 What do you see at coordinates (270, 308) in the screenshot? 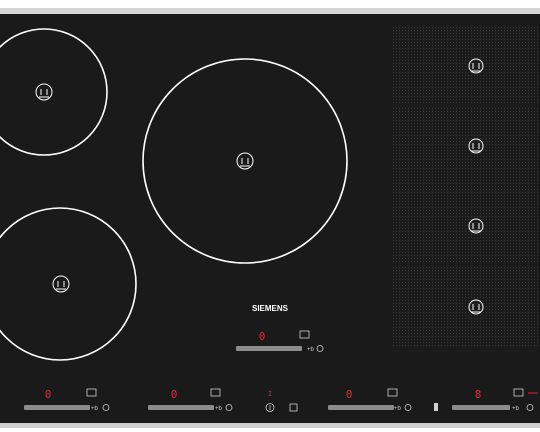
I see `brand-logo: SIEMENS` at bounding box center [270, 308].